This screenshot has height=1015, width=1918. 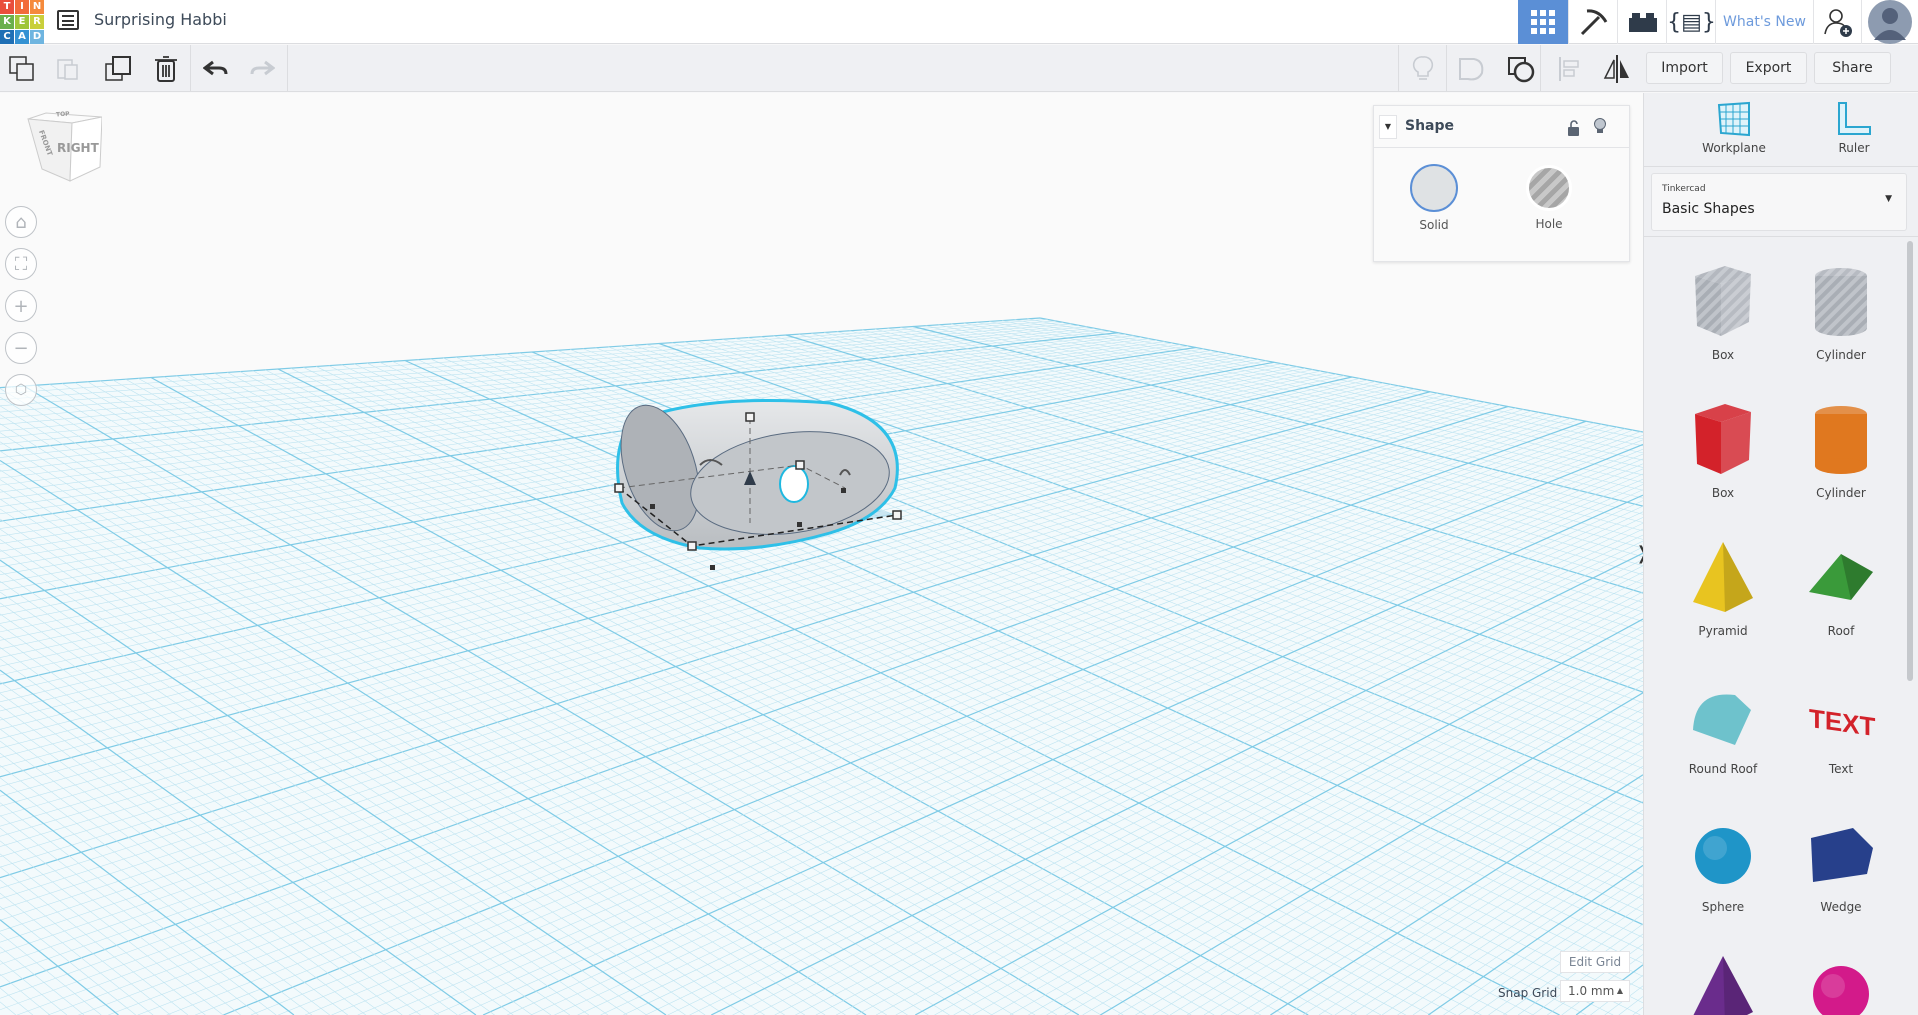 What do you see at coordinates (216, 69) in the screenshot?
I see `undo-icon` at bounding box center [216, 69].